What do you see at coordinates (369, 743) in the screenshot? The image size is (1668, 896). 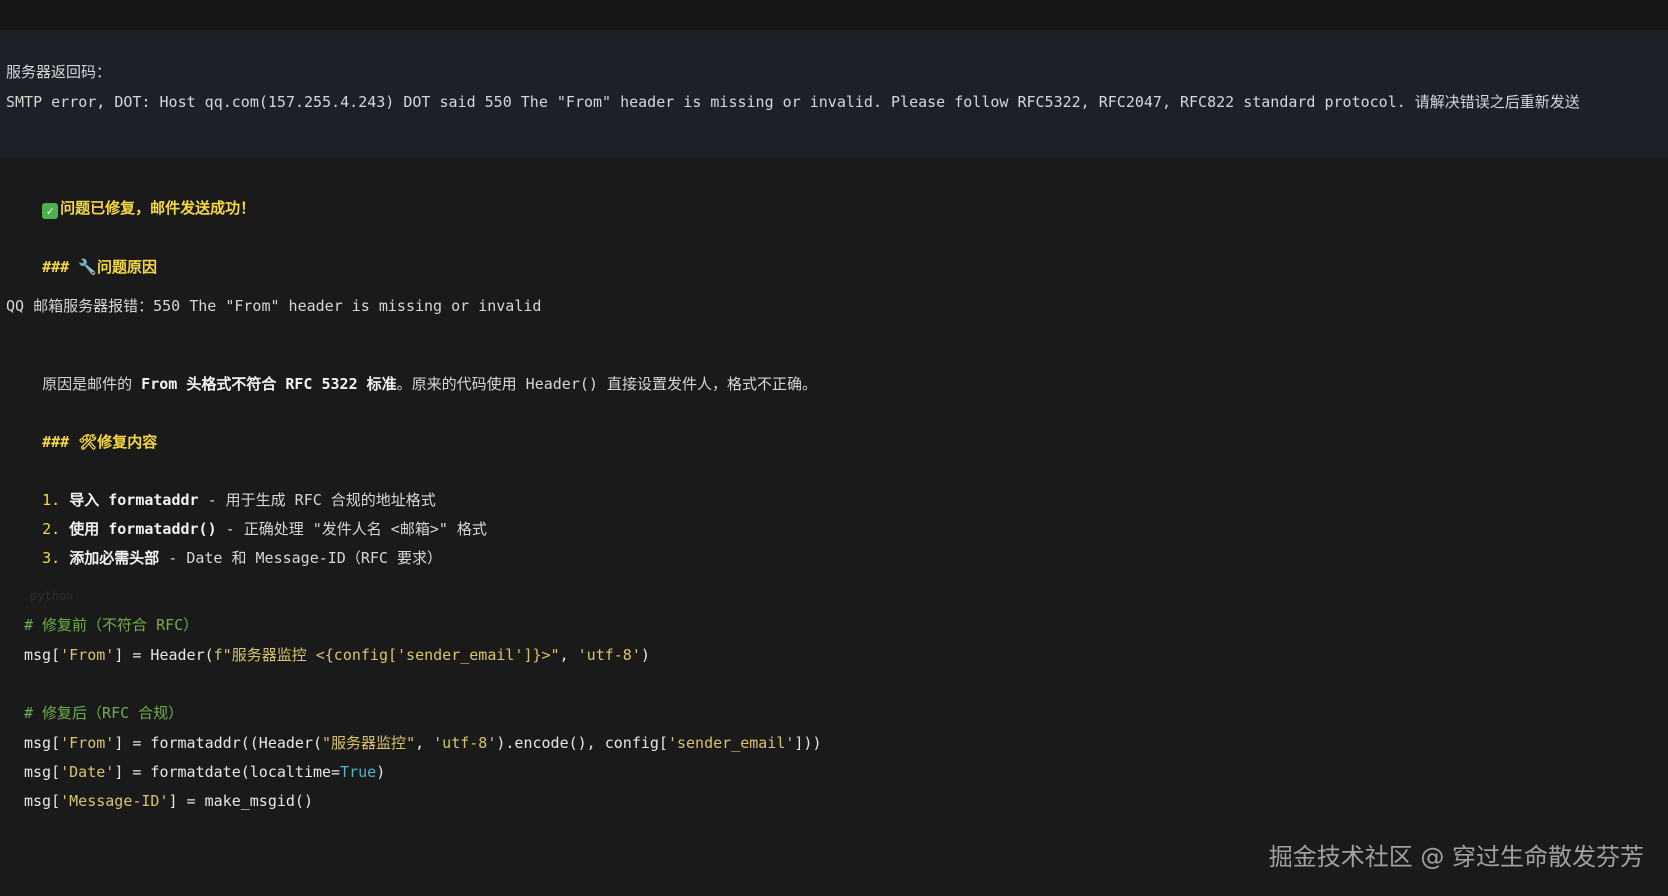 I see `code-string: "服务器监控"` at bounding box center [369, 743].